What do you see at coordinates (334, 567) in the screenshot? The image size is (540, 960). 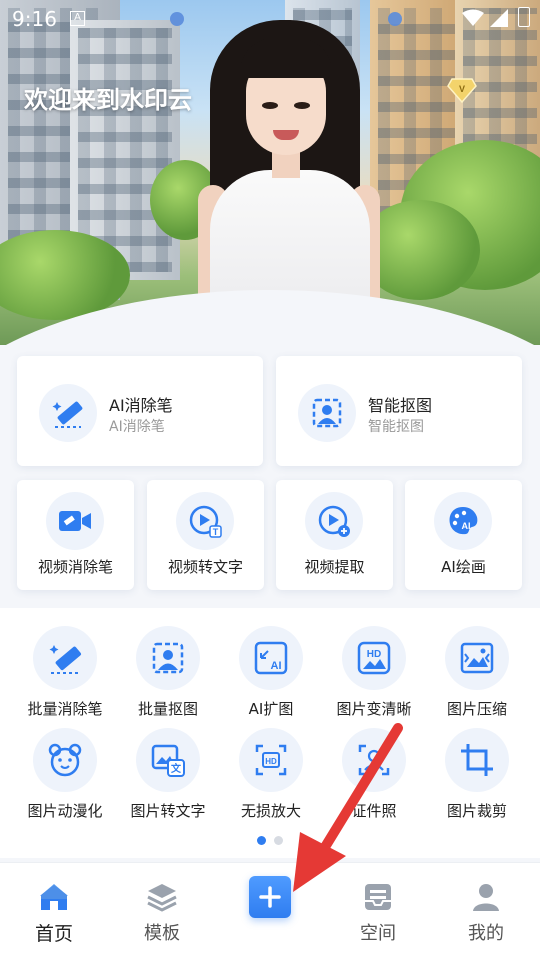 I see `feature-label: 视频提取` at bounding box center [334, 567].